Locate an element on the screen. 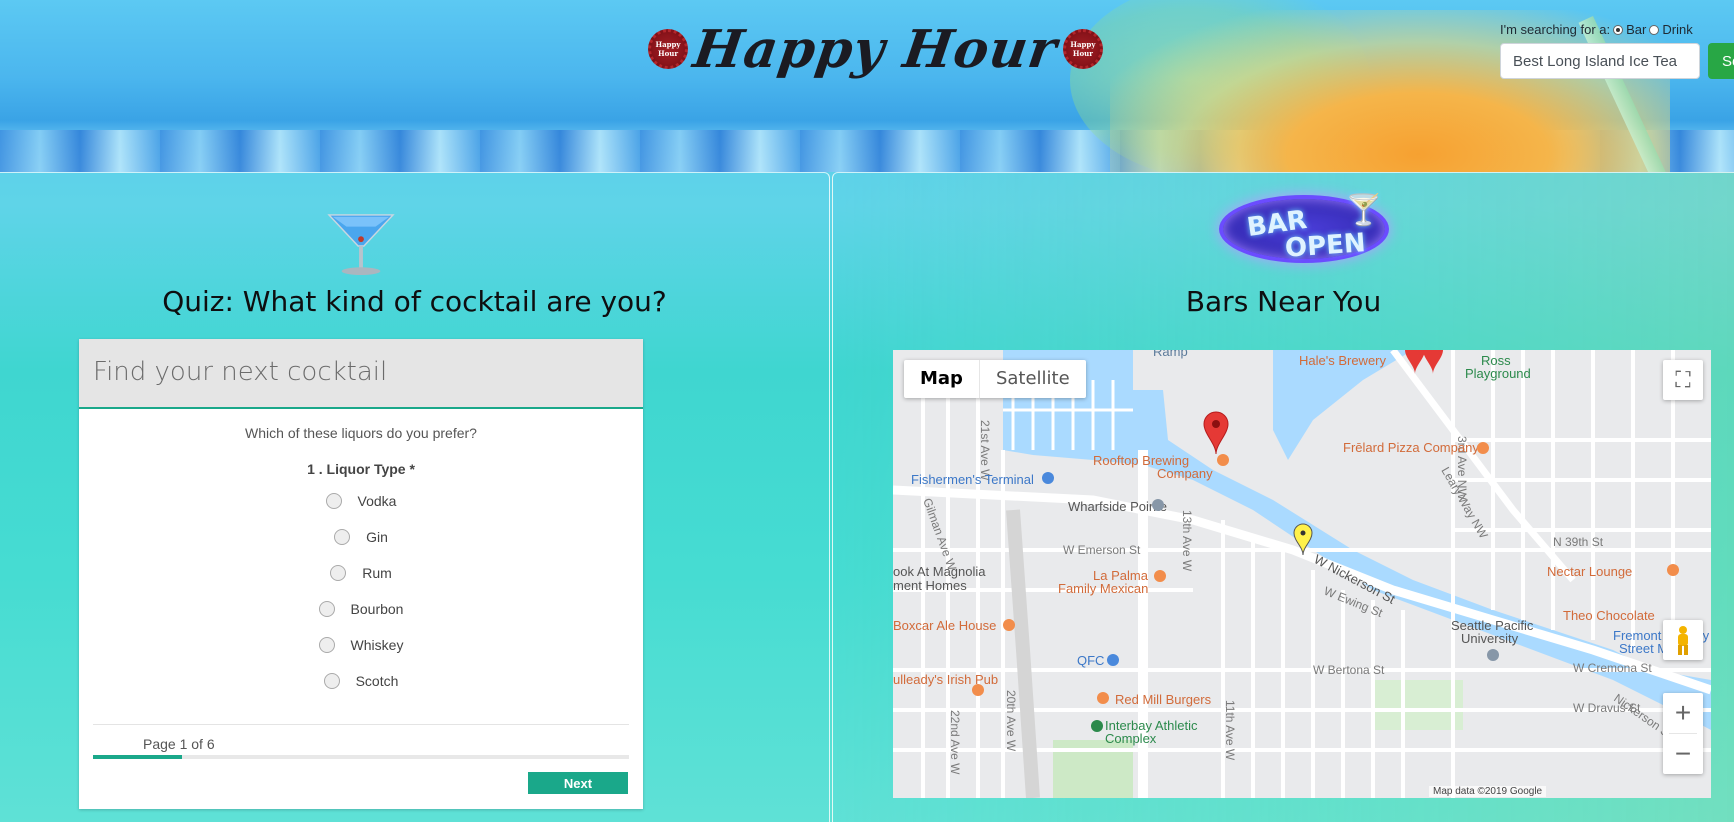  label-qfc: QFC is located at coordinates (1090, 660).